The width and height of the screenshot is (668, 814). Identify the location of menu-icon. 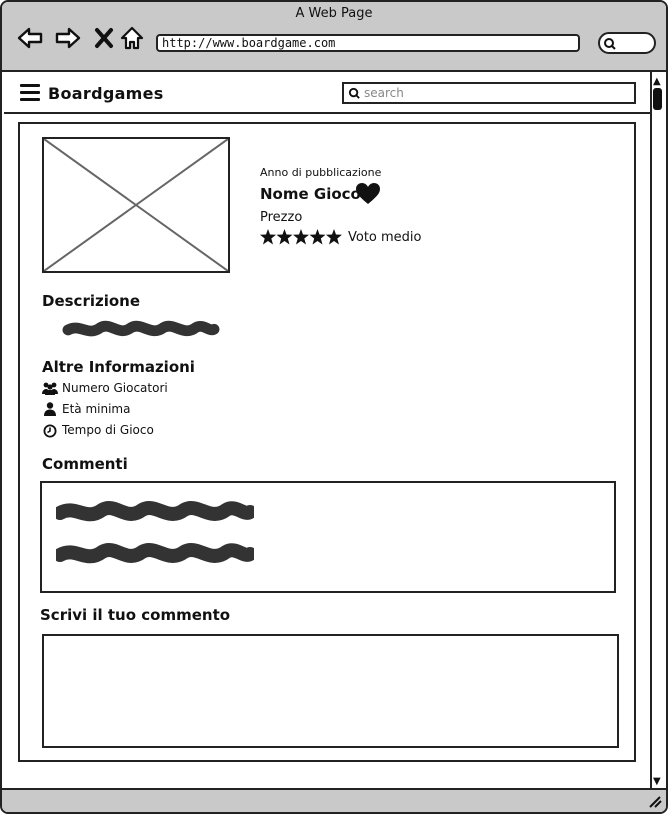
(30, 92).